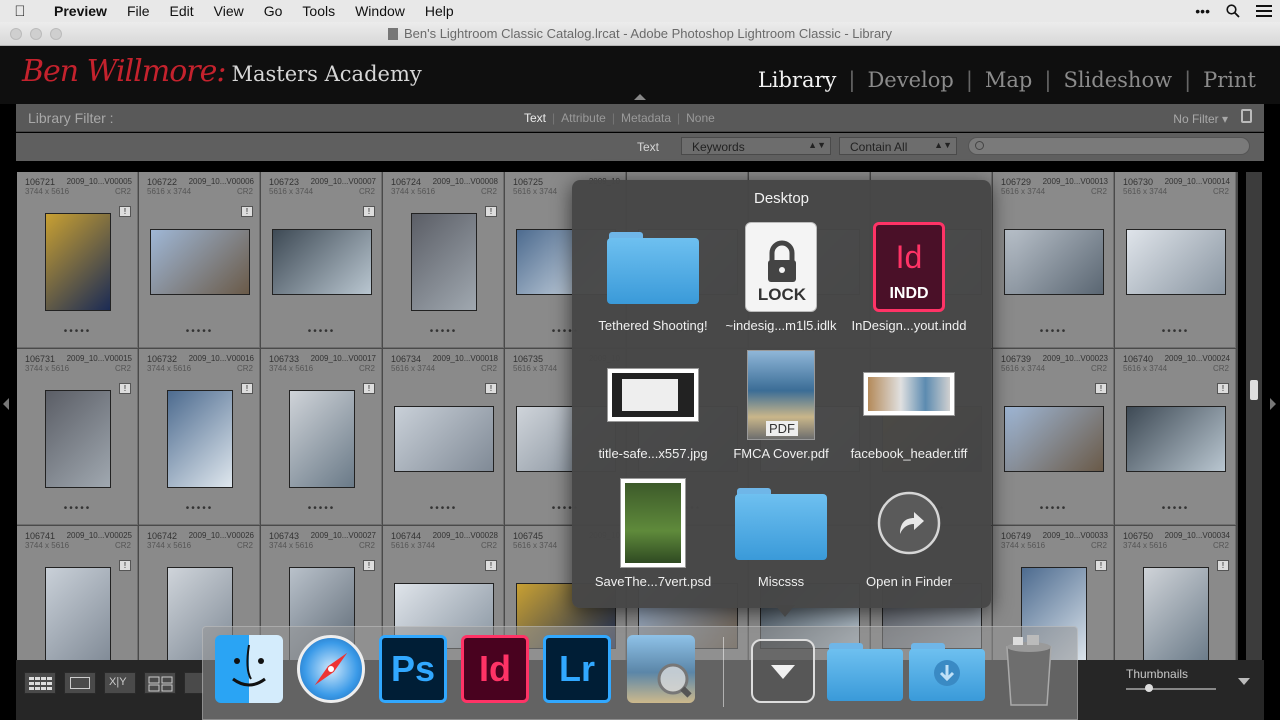  I want to click on module-slideshow: Slideshow, so click(1117, 80).